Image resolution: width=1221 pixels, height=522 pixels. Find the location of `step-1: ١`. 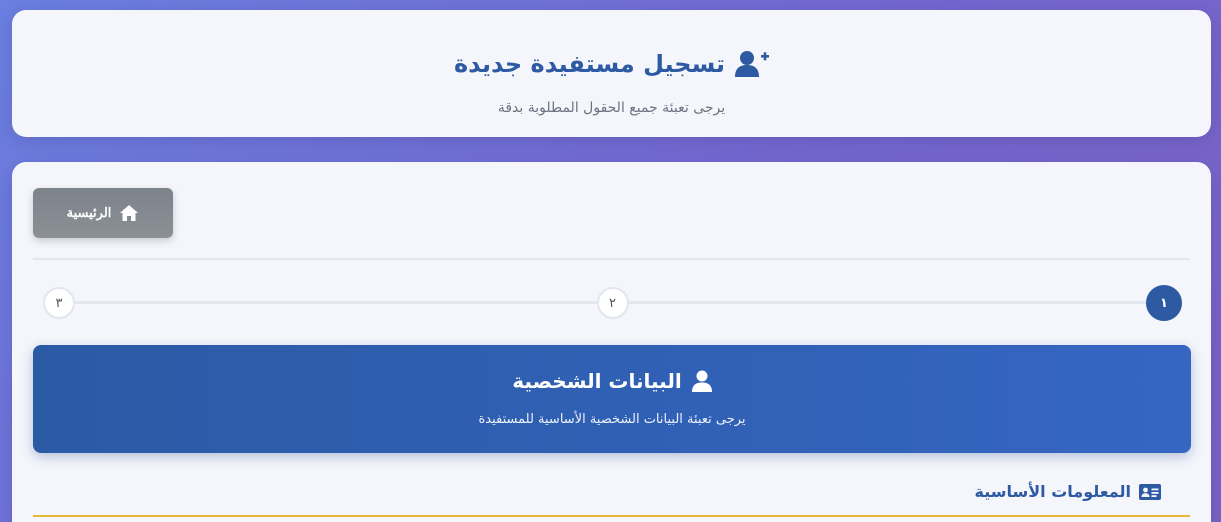

step-1: ١ is located at coordinates (1164, 303).